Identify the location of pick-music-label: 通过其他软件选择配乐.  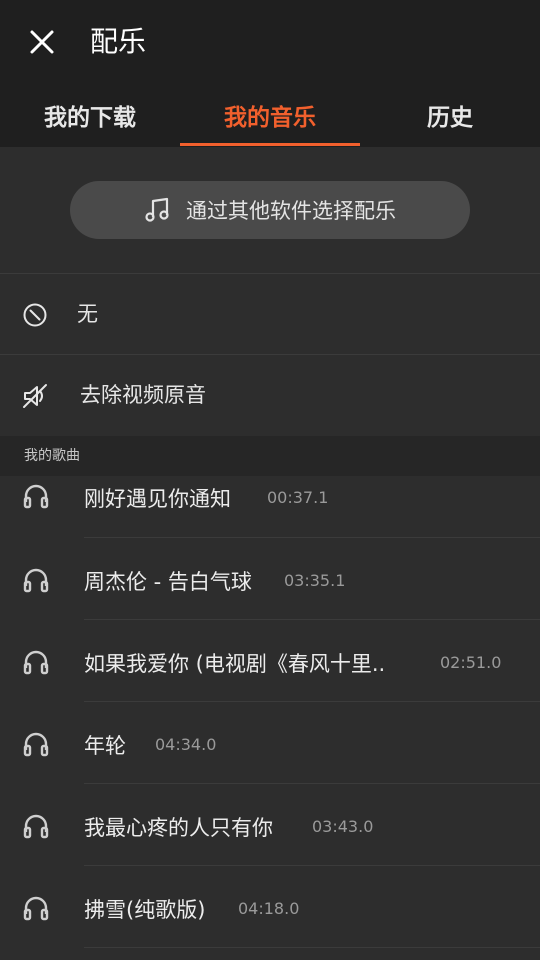
(291, 211).